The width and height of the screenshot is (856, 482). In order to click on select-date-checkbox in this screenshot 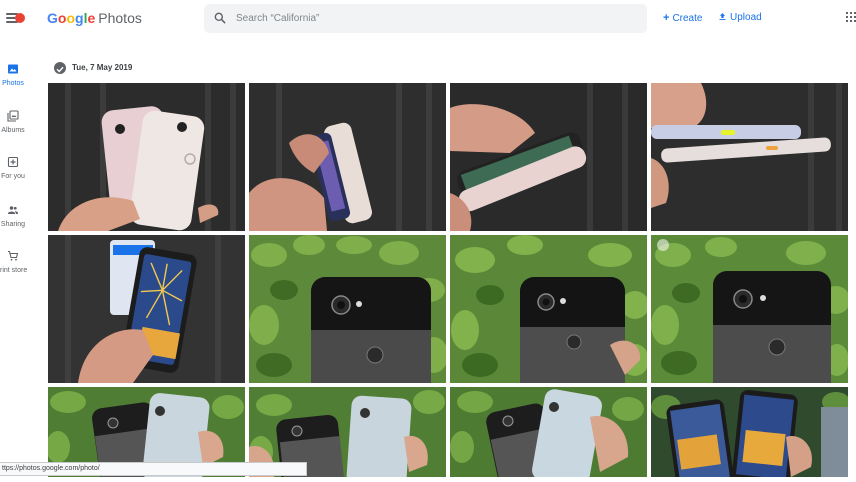, I will do `click(60, 68)`.